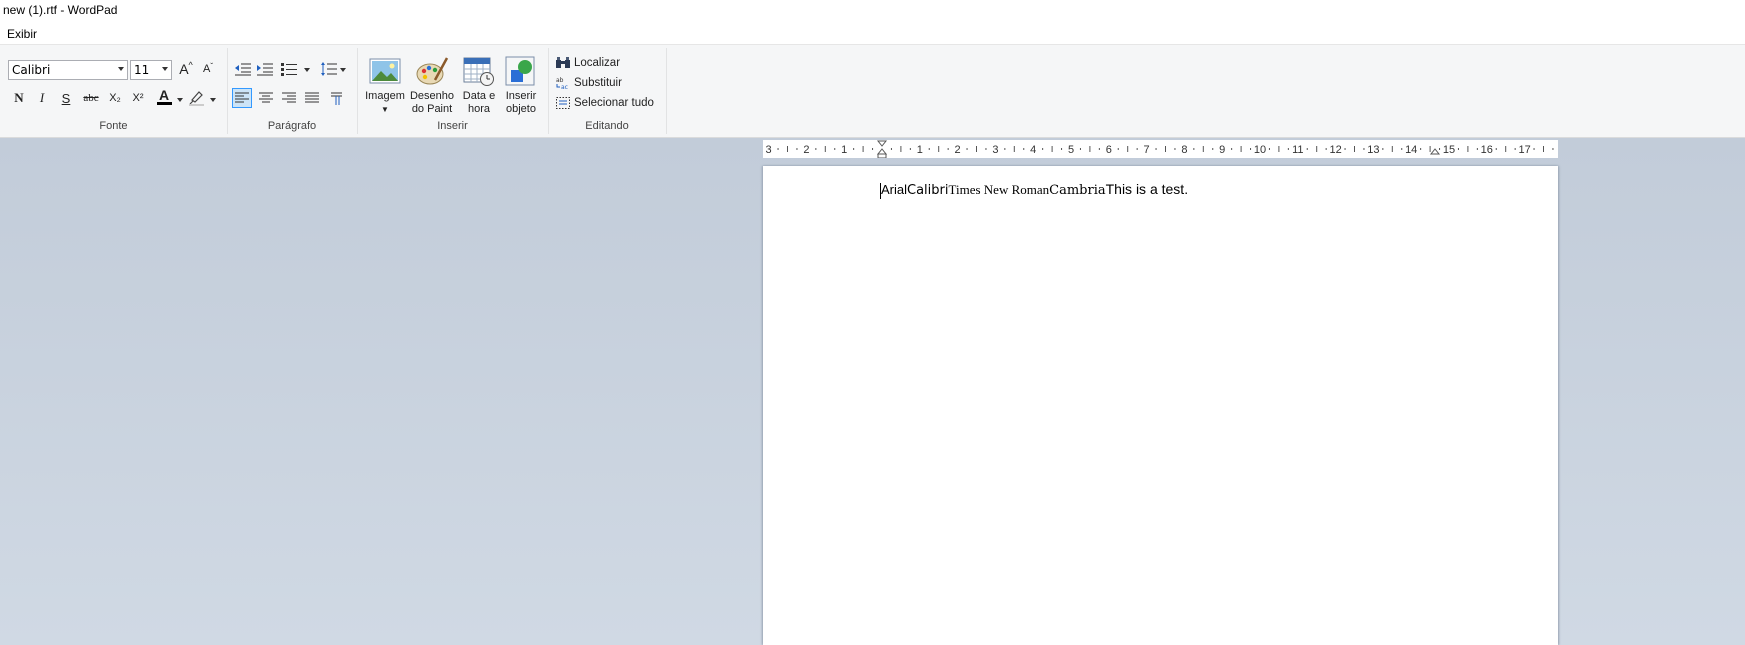 Image resolution: width=1745 pixels, height=645 pixels. Describe the element at coordinates (1071, 150) in the screenshot. I see `ruler-number: 5` at that location.